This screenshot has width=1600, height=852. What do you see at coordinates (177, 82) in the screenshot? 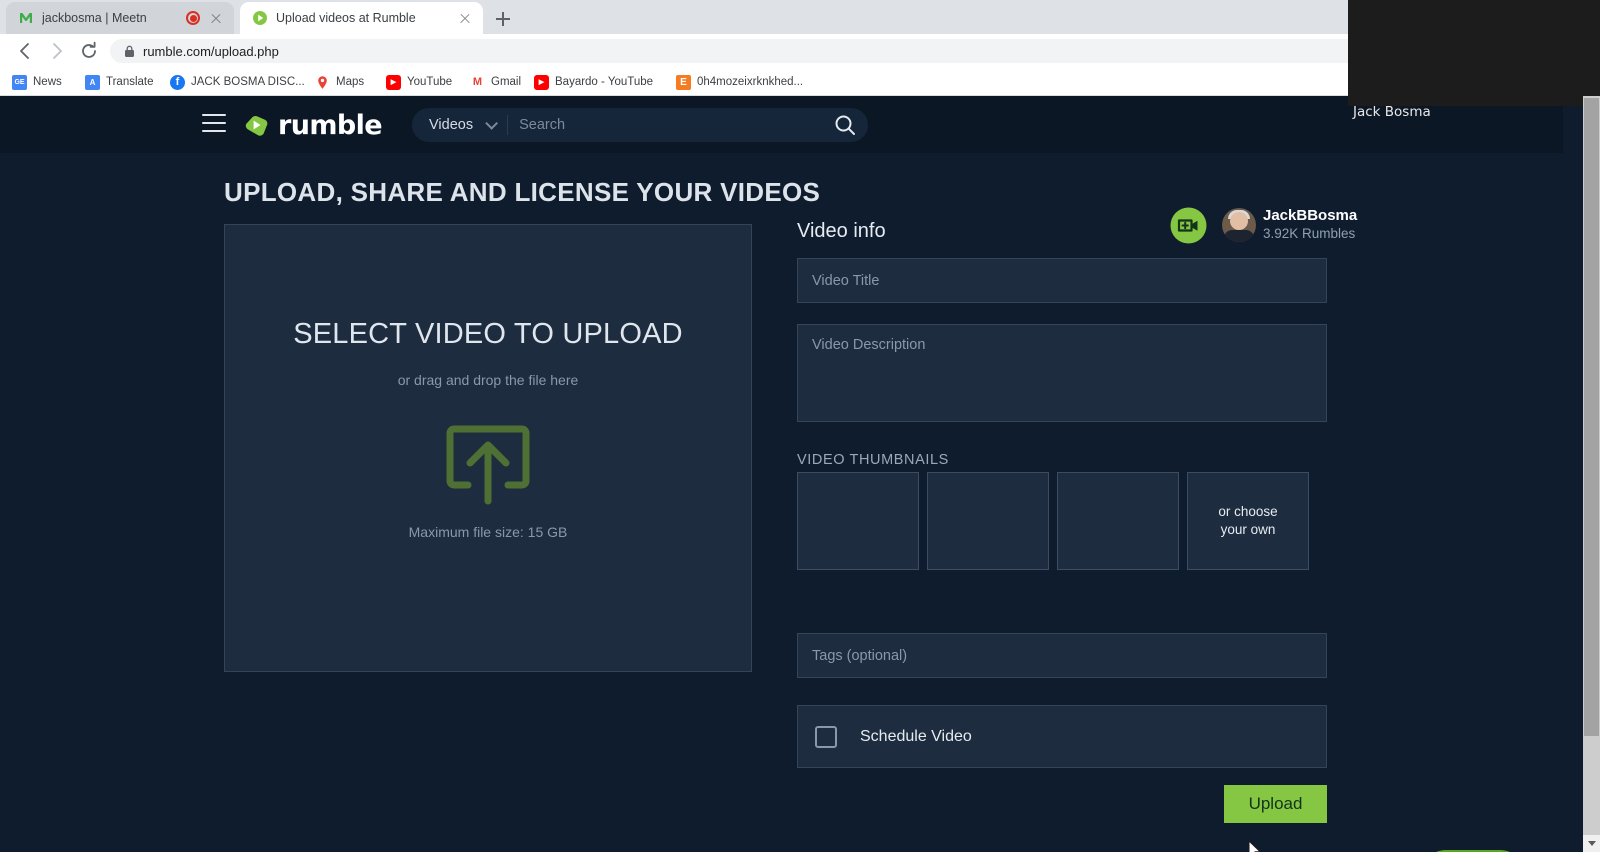
I see `facebook-icon: f` at bounding box center [177, 82].